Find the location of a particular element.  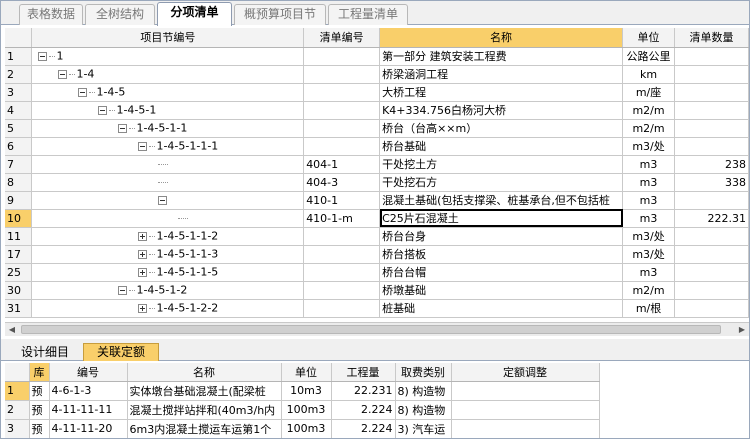

section-code-cell: 1-4-5-1-1 is located at coordinates (168, 128).